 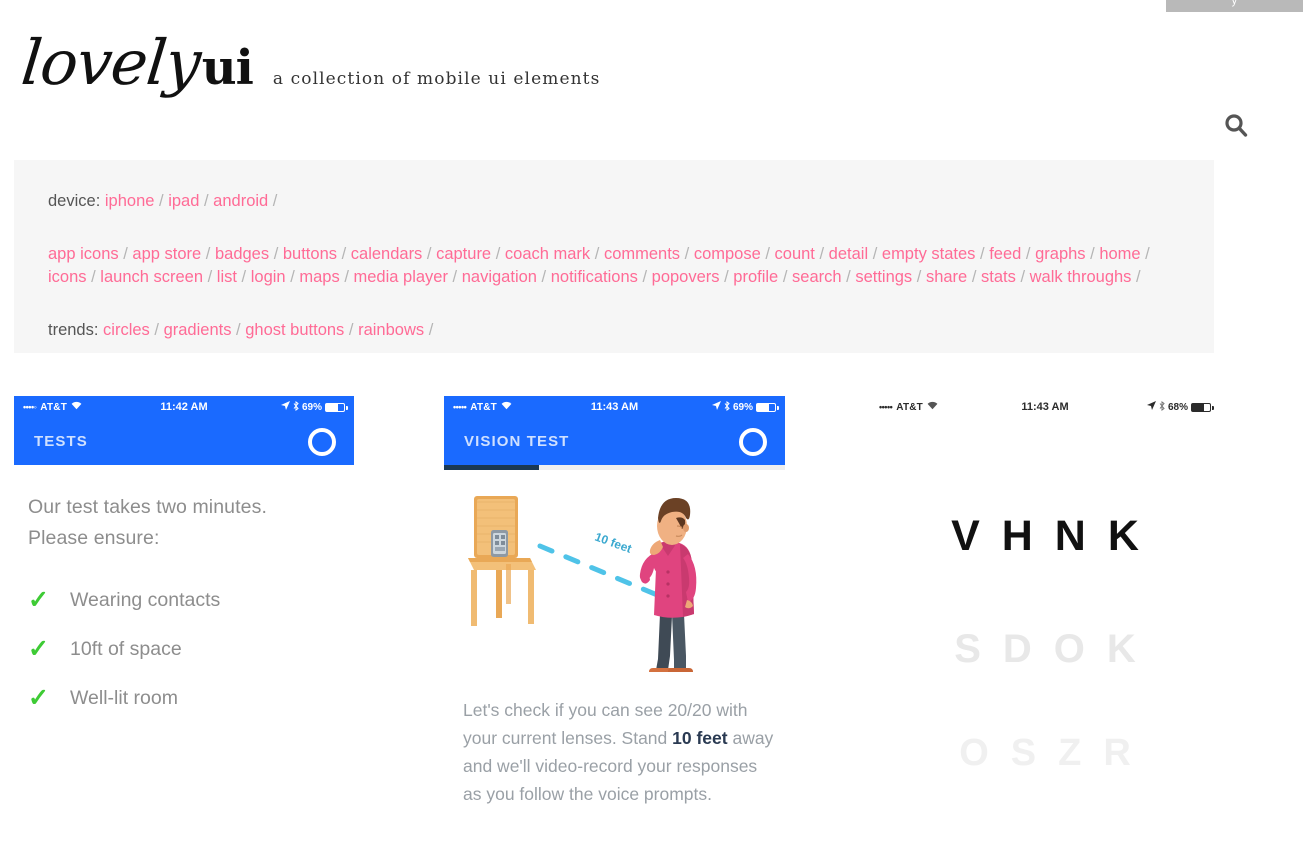 What do you see at coordinates (145, 600) in the screenshot?
I see `list-item-label: Wearing contacts` at bounding box center [145, 600].